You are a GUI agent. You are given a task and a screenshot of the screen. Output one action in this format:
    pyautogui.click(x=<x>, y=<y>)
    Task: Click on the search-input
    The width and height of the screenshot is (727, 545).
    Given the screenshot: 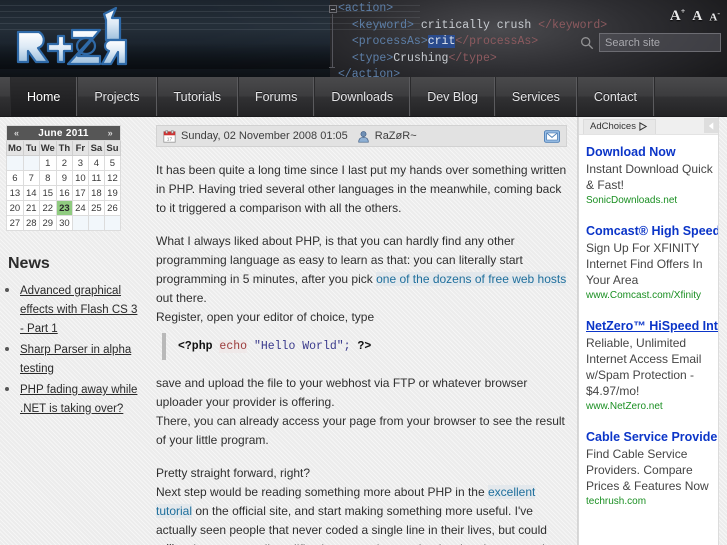 What is the action you would take?
    pyautogui.click(x=660, y=42)
    